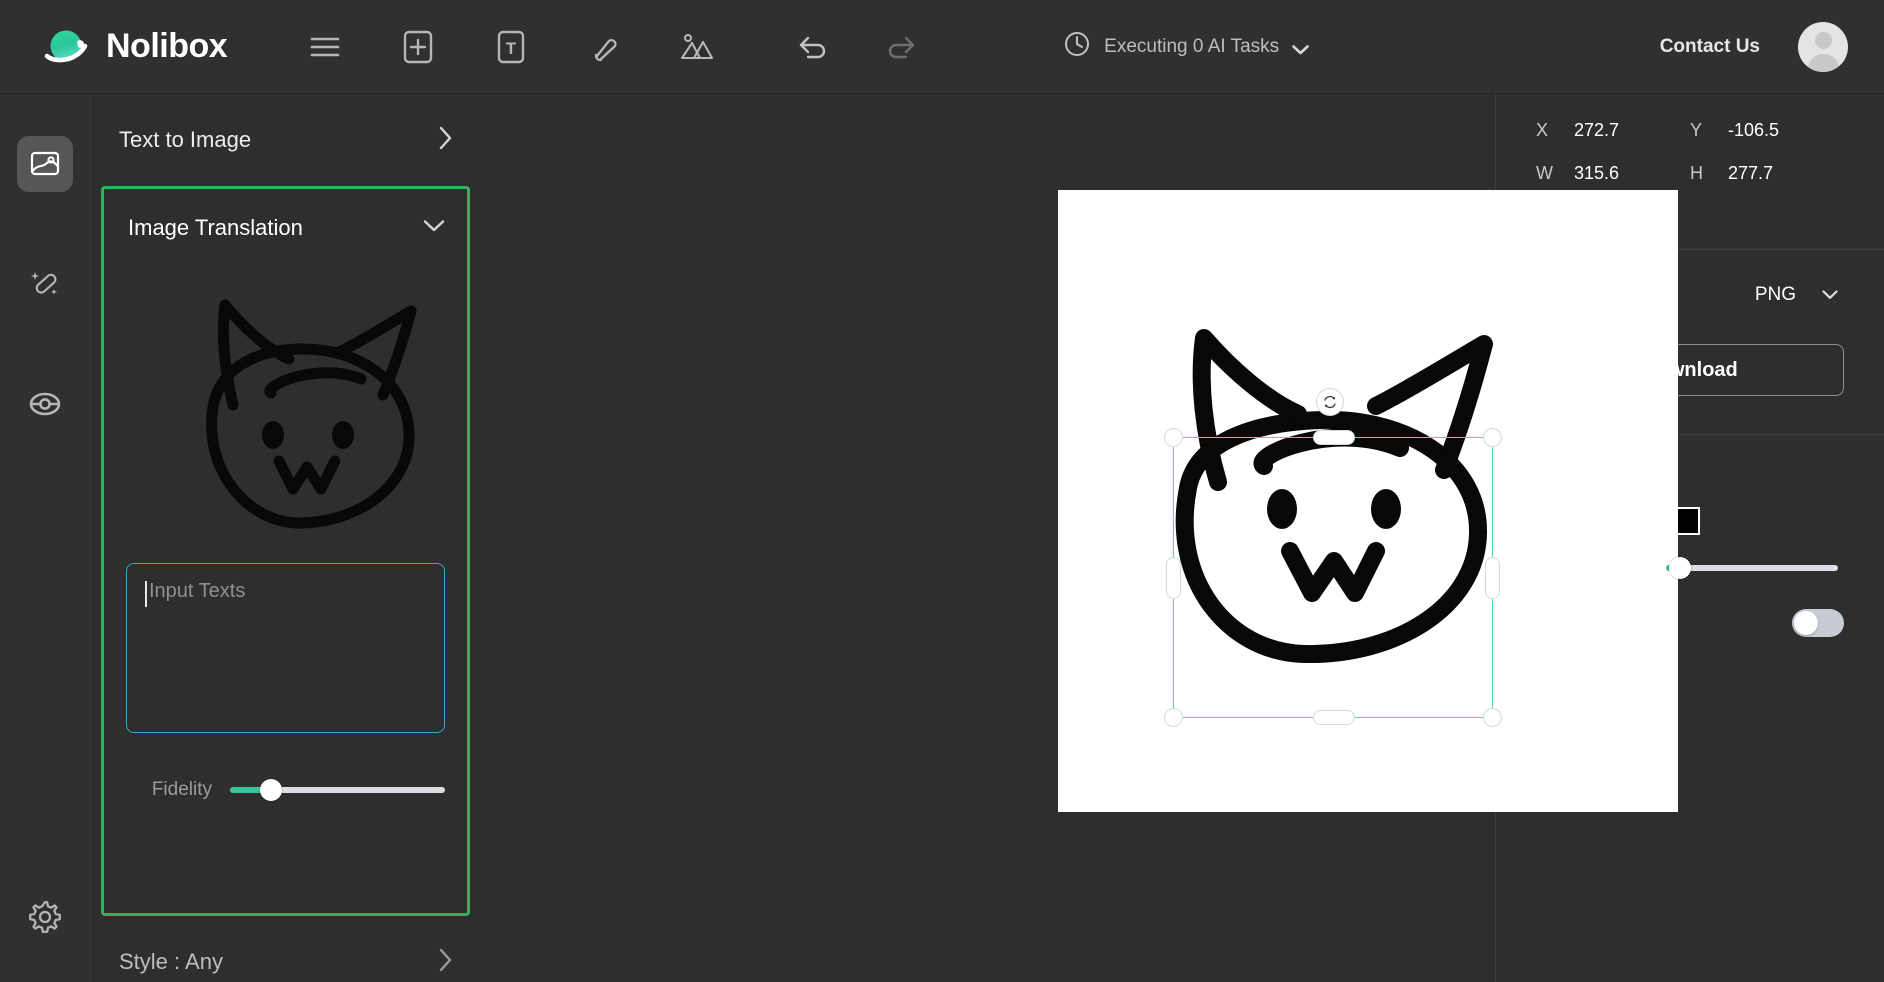 Image resolution: width=1884 pixels, height=982 pixels. What do you see at coordinates (1823, 47) in the screenshot?
I see `avatar` at bounding box center [1823, 47].